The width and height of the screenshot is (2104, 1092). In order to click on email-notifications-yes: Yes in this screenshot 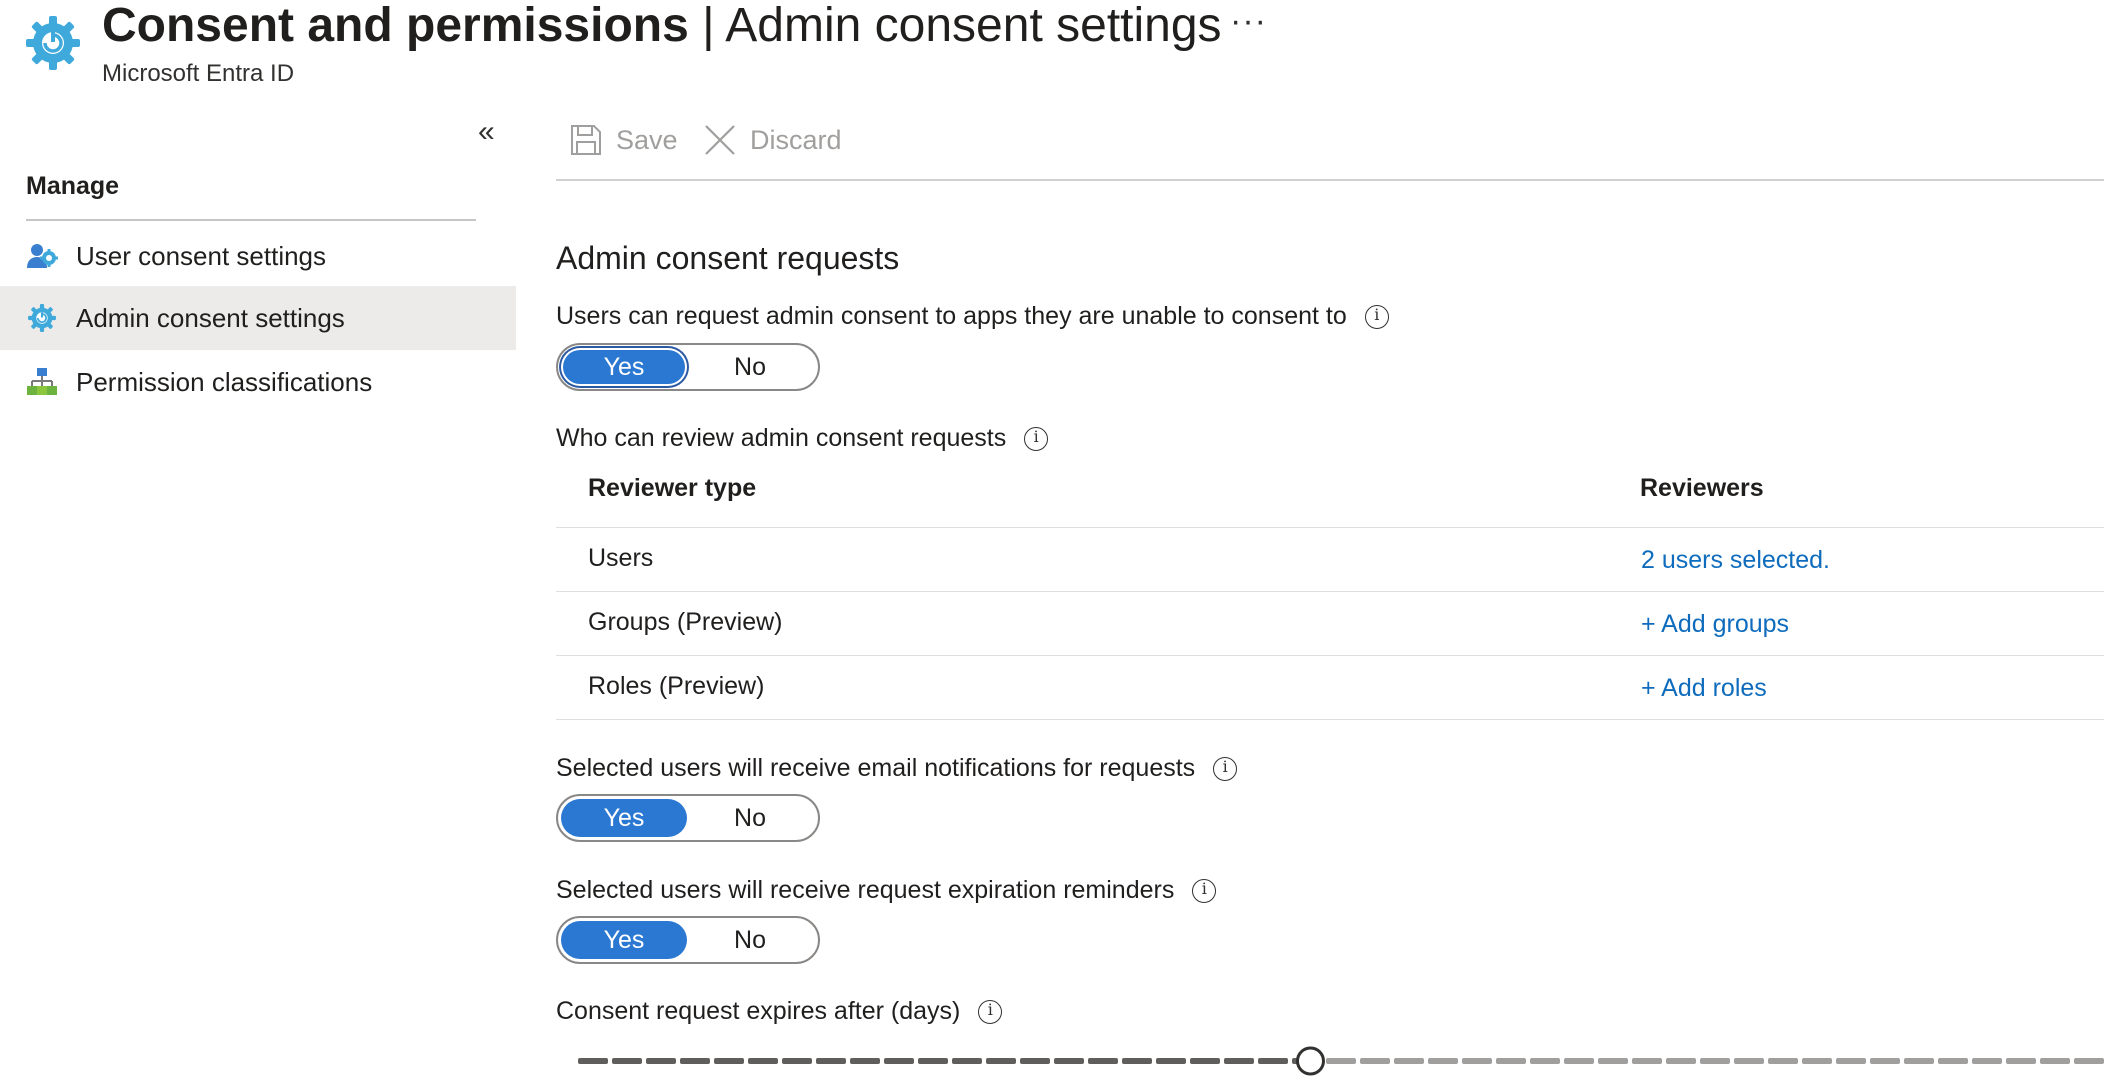, I will do `click(624, 818)`.